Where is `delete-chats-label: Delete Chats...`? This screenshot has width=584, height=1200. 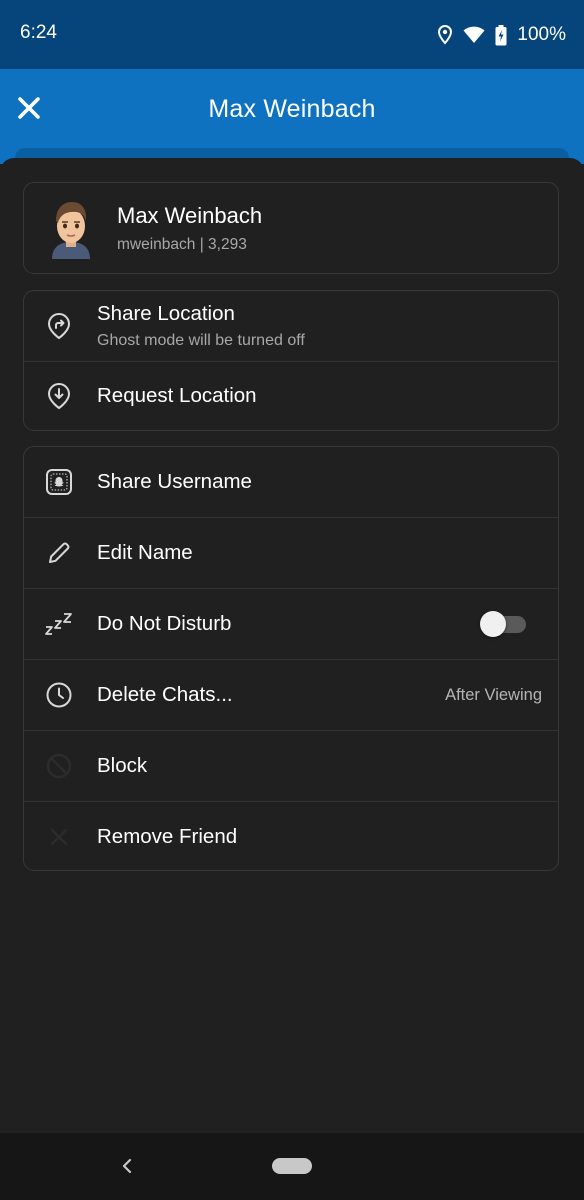
delete-chats-label: Delete Chats... is located at coordinates (165, 694).